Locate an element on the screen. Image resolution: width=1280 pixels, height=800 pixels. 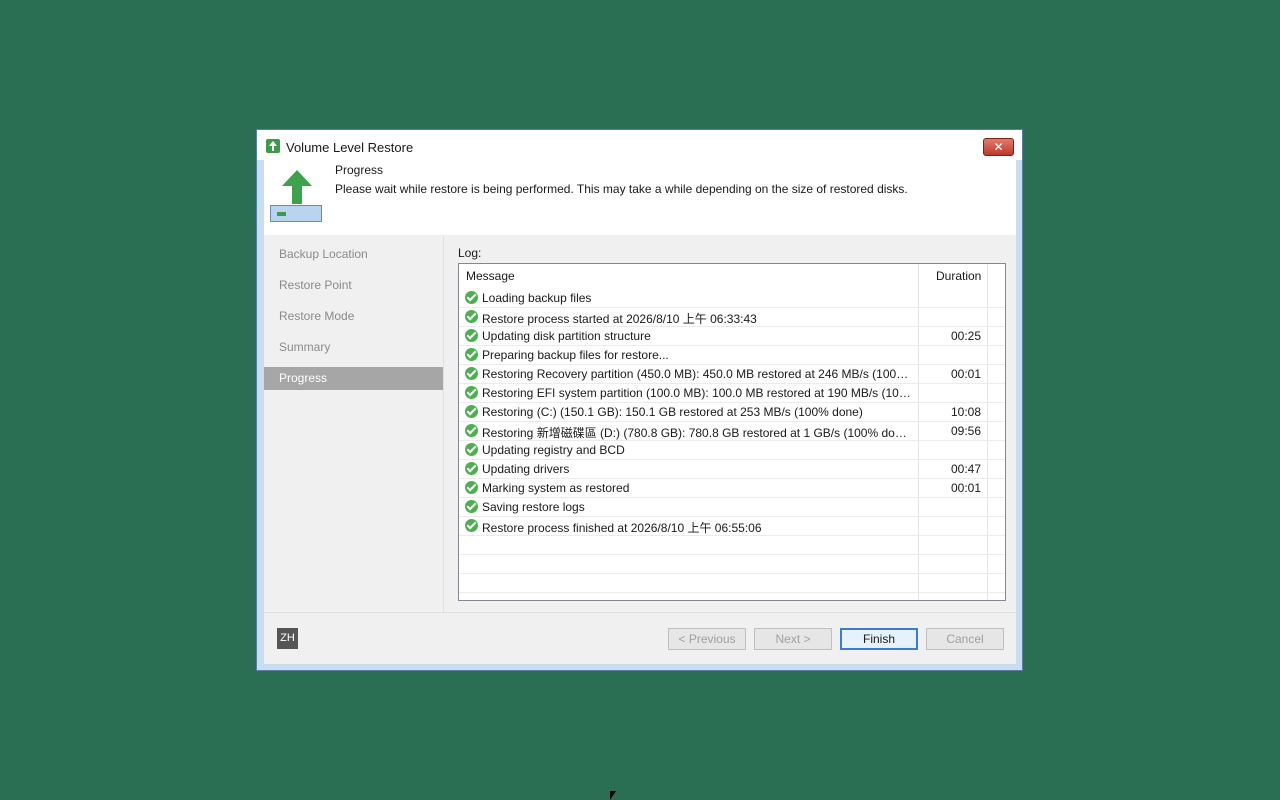
step-progress: Progress is located at coordinates (353, 378).